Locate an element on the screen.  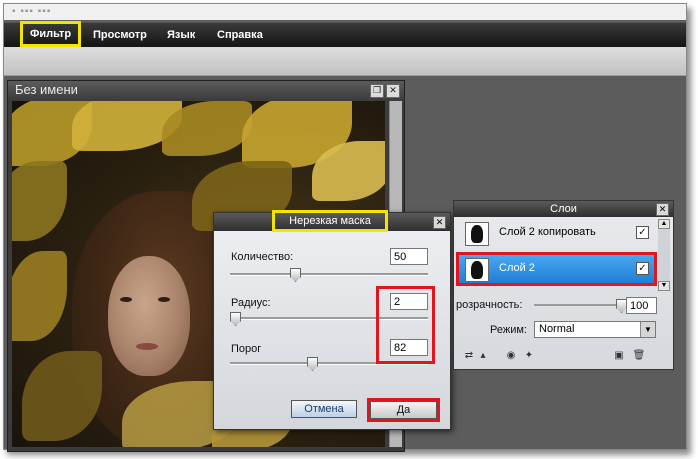
opacity-label: розрачность: is located at coordinates (489, 305).